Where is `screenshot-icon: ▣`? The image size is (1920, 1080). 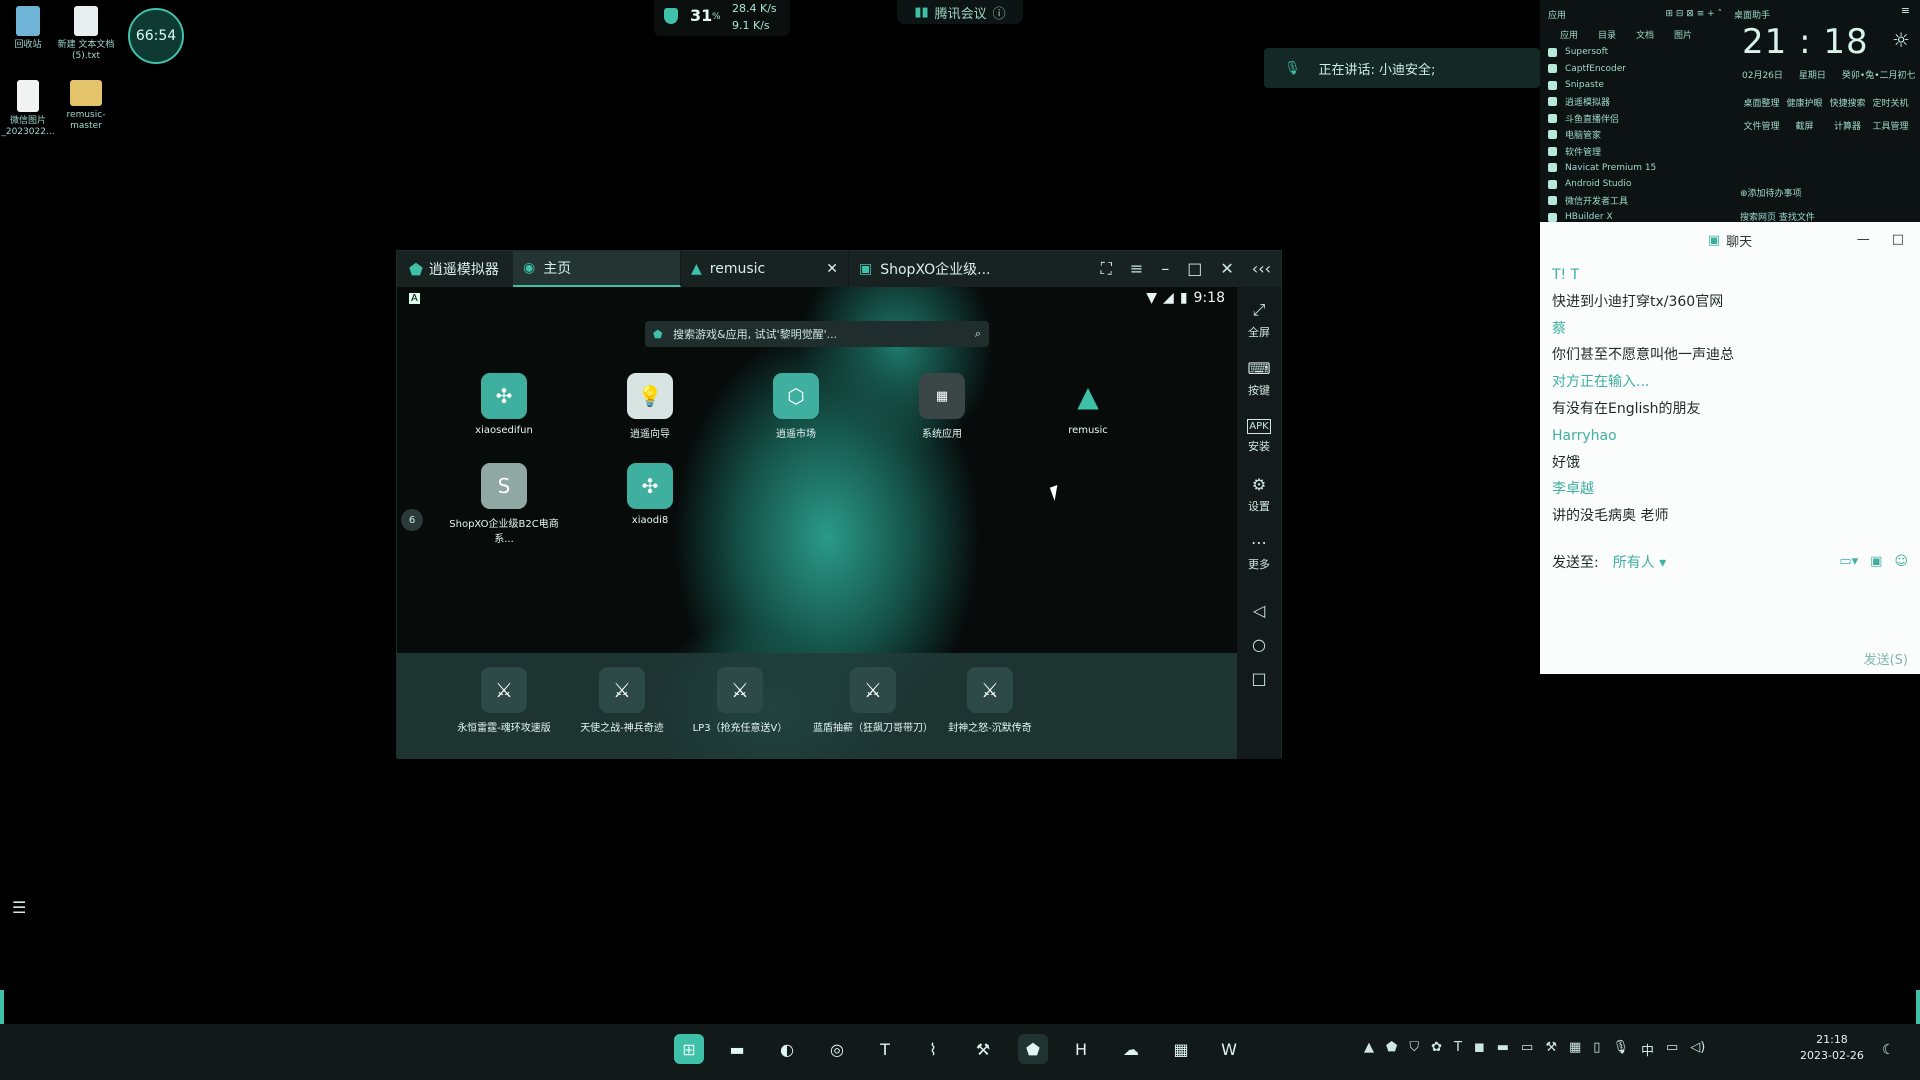 screenshot-icon: ▣ is located at coordinates (1876, 561).